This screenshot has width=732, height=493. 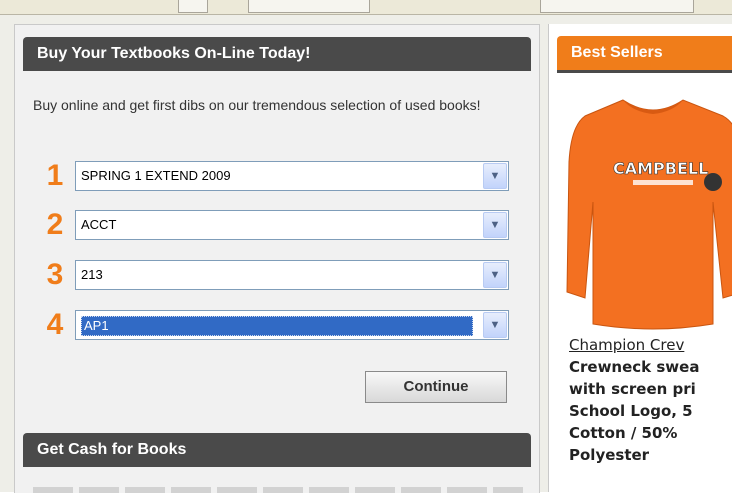 I want to click on step-section-row: 4 AP1 ▼, so click(x=275, y=325).